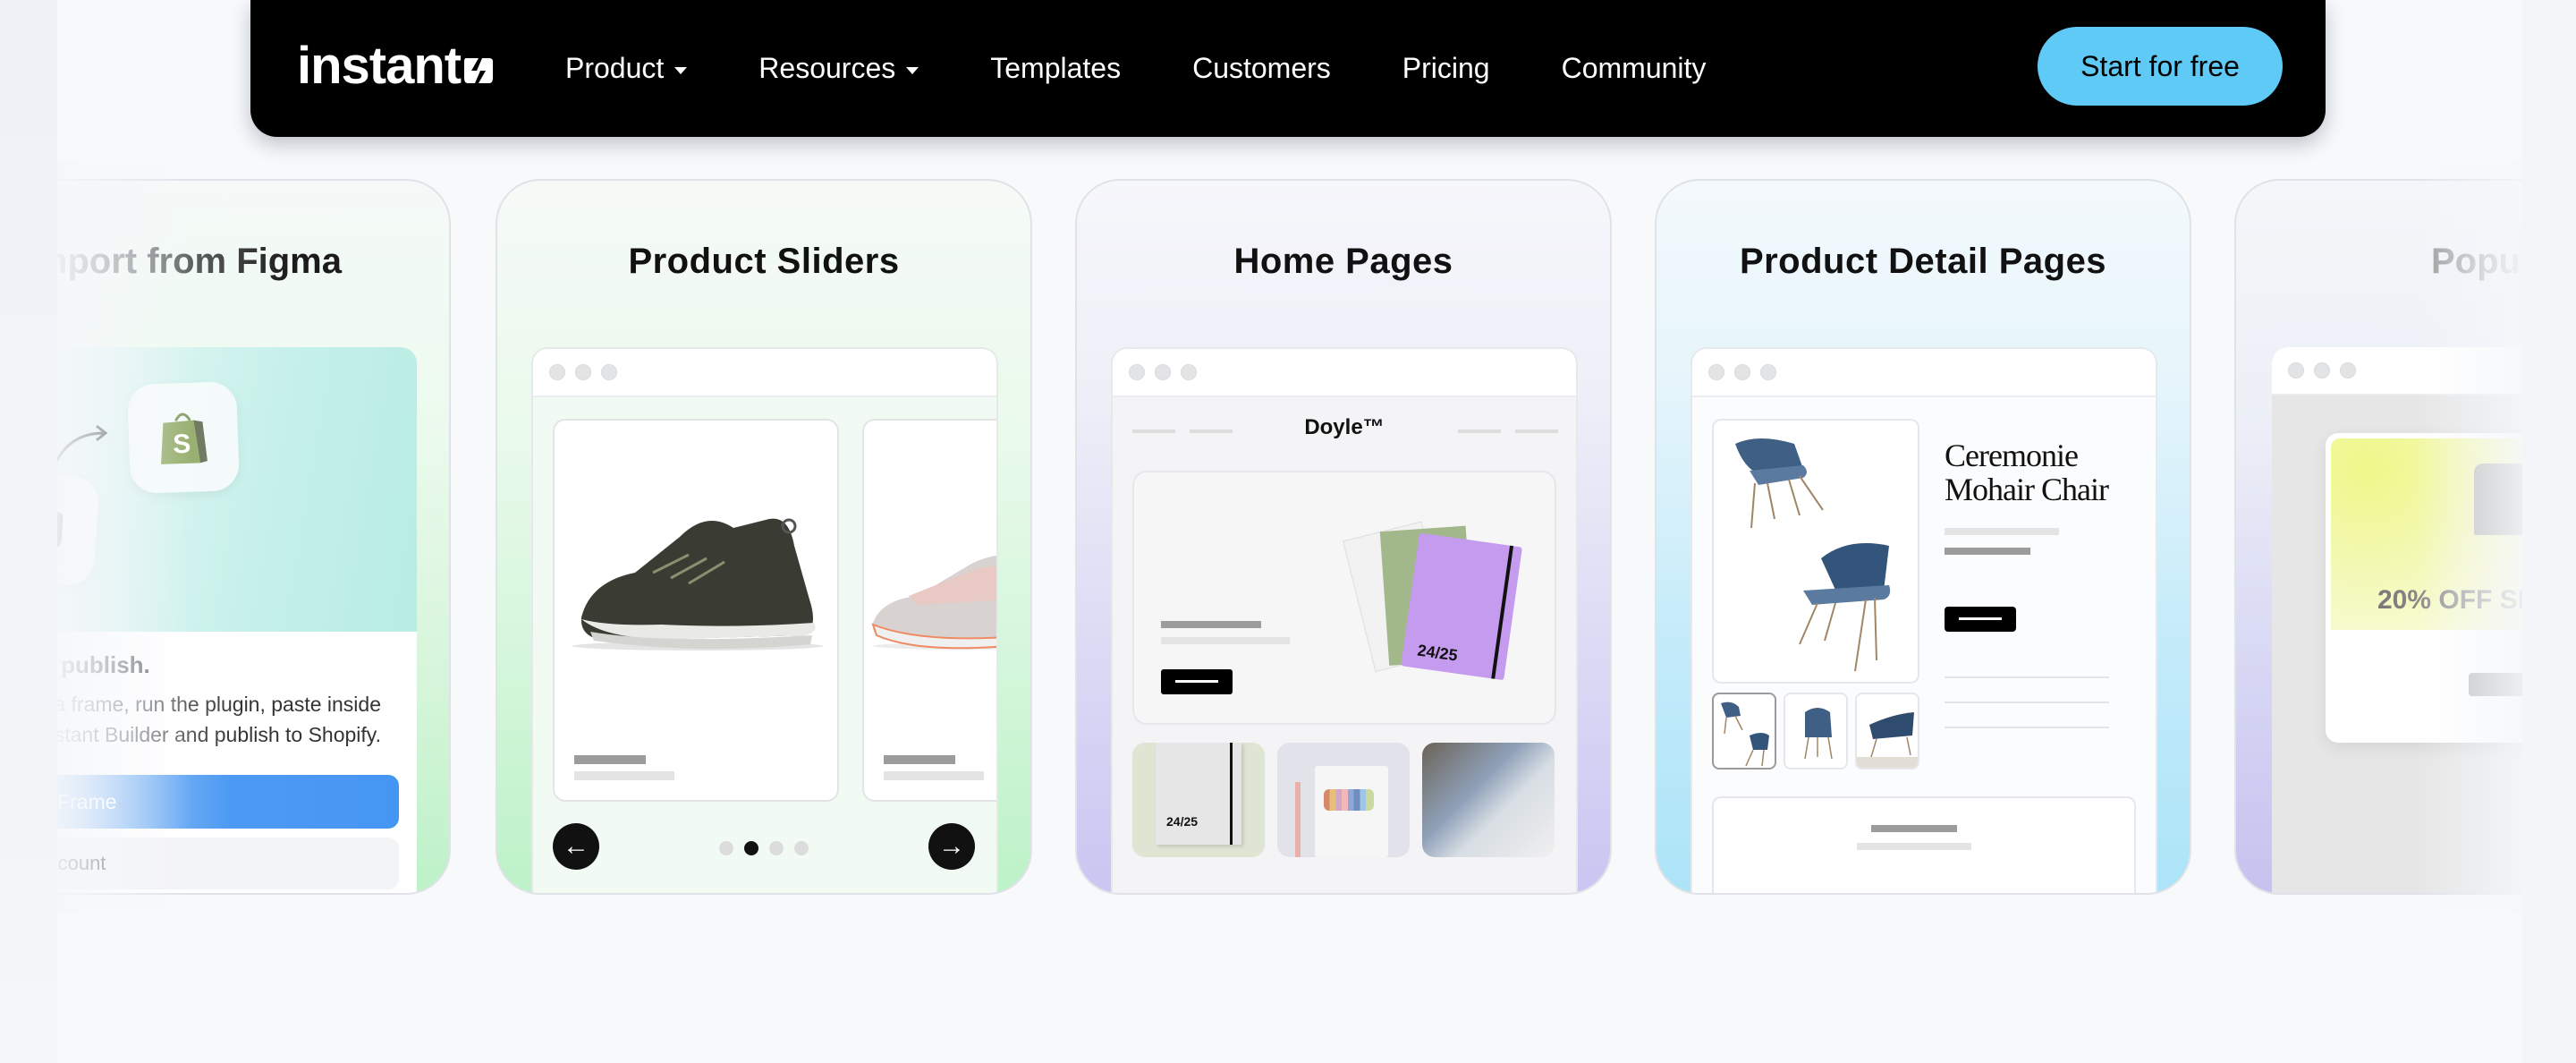  What do you see at coordinates (2160, 66) in the screenshot?
I see `start-for-free-button: Start for free` at bounding box center [2160, 66].